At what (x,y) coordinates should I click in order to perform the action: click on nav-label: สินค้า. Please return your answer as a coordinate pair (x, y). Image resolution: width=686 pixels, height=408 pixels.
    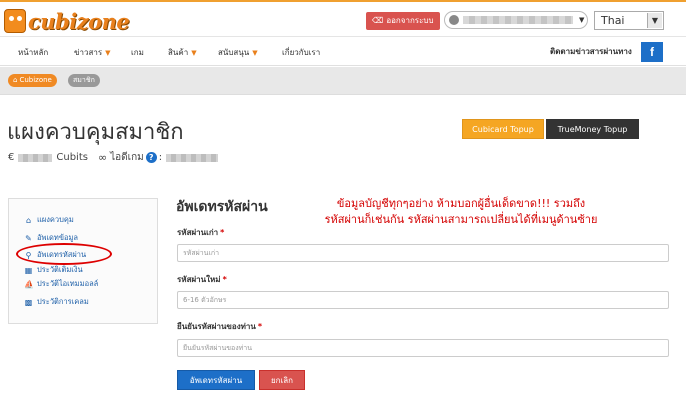
    Looking at the image, I should click on (178, 52).